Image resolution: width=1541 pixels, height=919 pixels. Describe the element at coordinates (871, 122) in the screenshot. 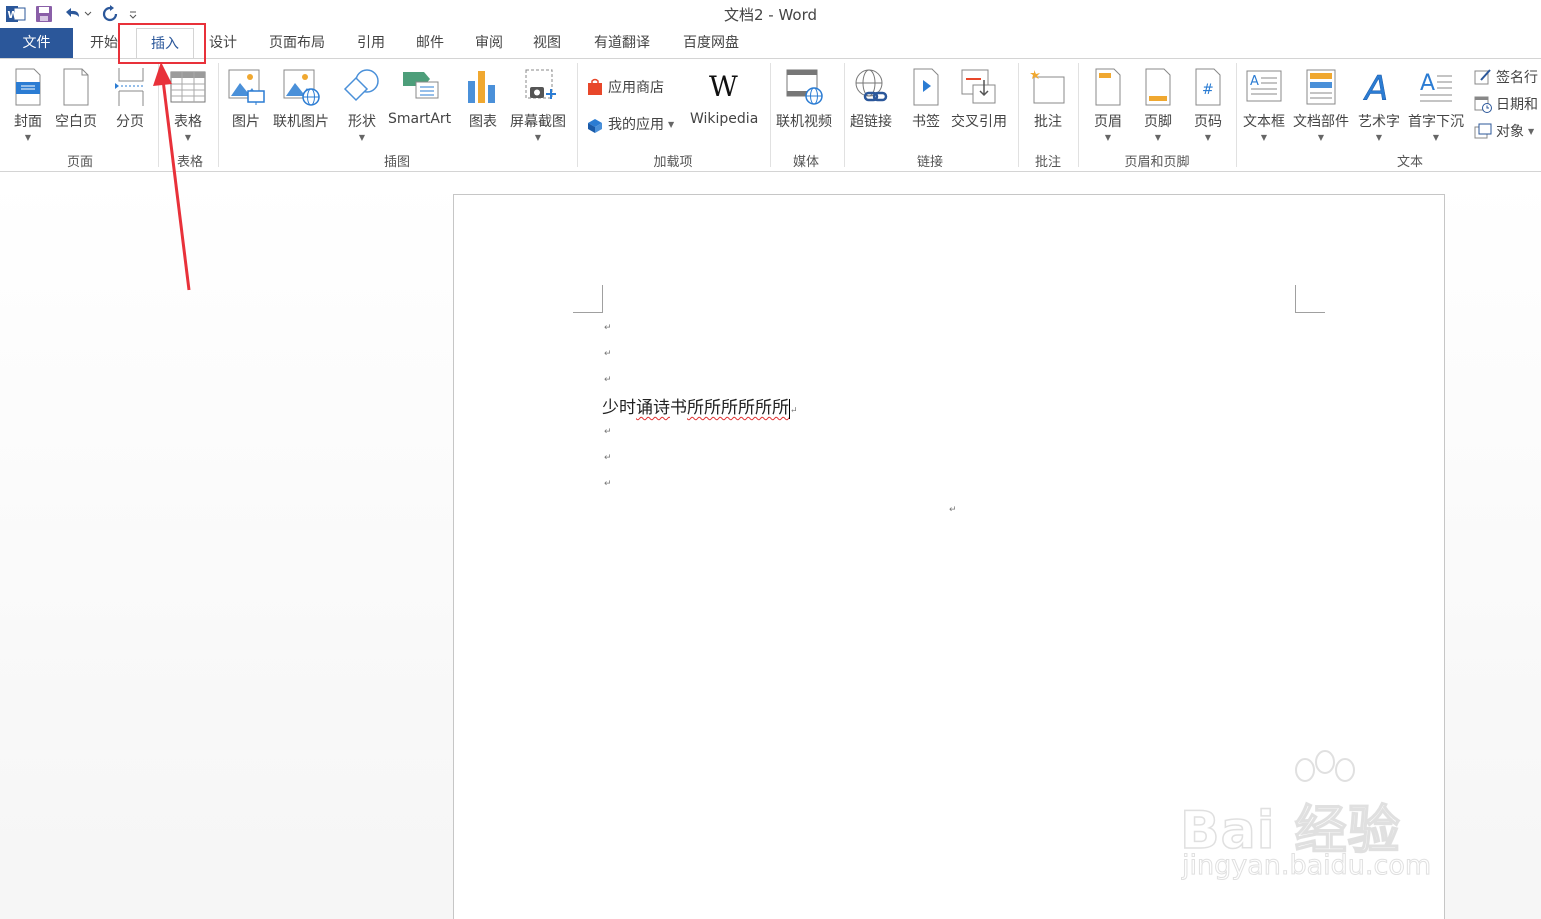

I see `hyperlink-label: 超链接` at that location.